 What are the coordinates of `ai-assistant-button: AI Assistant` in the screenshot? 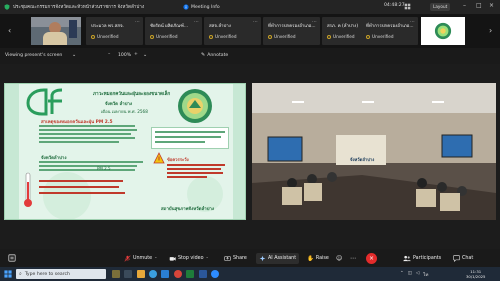 It's located at (278, 258).